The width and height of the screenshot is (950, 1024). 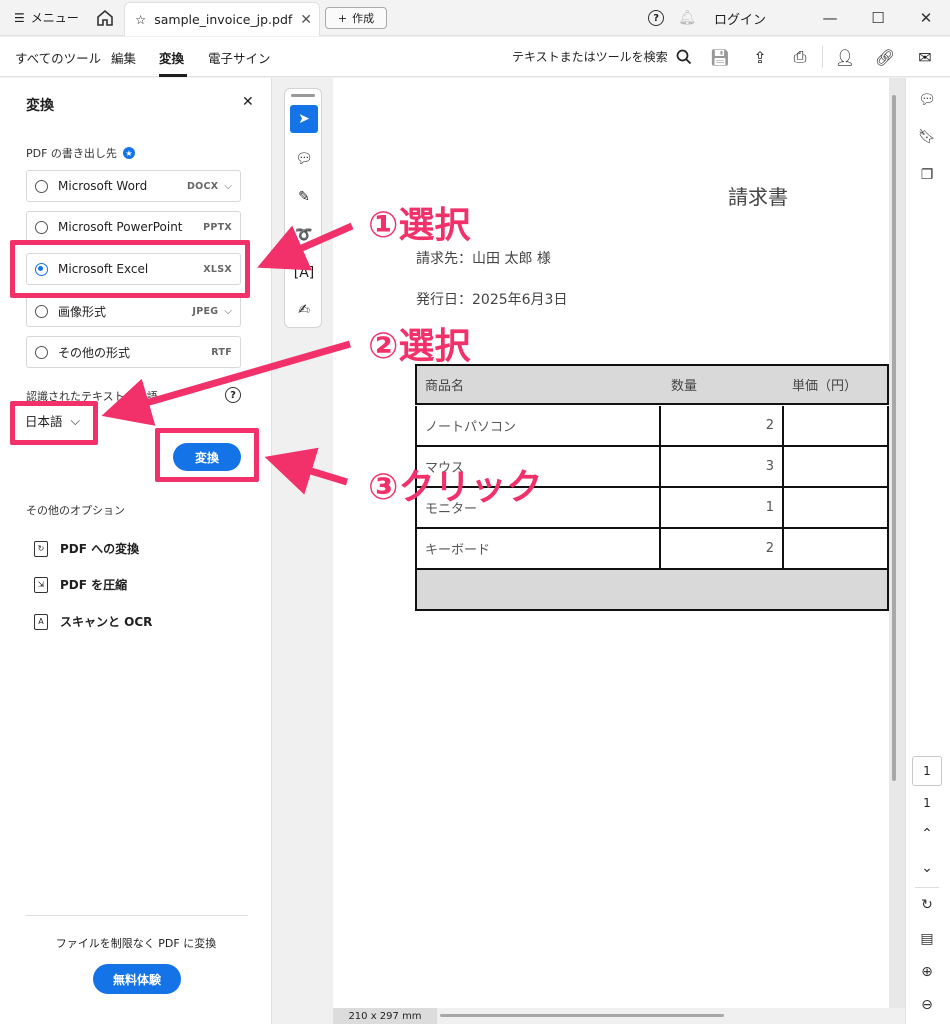 I want to click on step2-annotation: ②選択, so click(x=419, y=346).